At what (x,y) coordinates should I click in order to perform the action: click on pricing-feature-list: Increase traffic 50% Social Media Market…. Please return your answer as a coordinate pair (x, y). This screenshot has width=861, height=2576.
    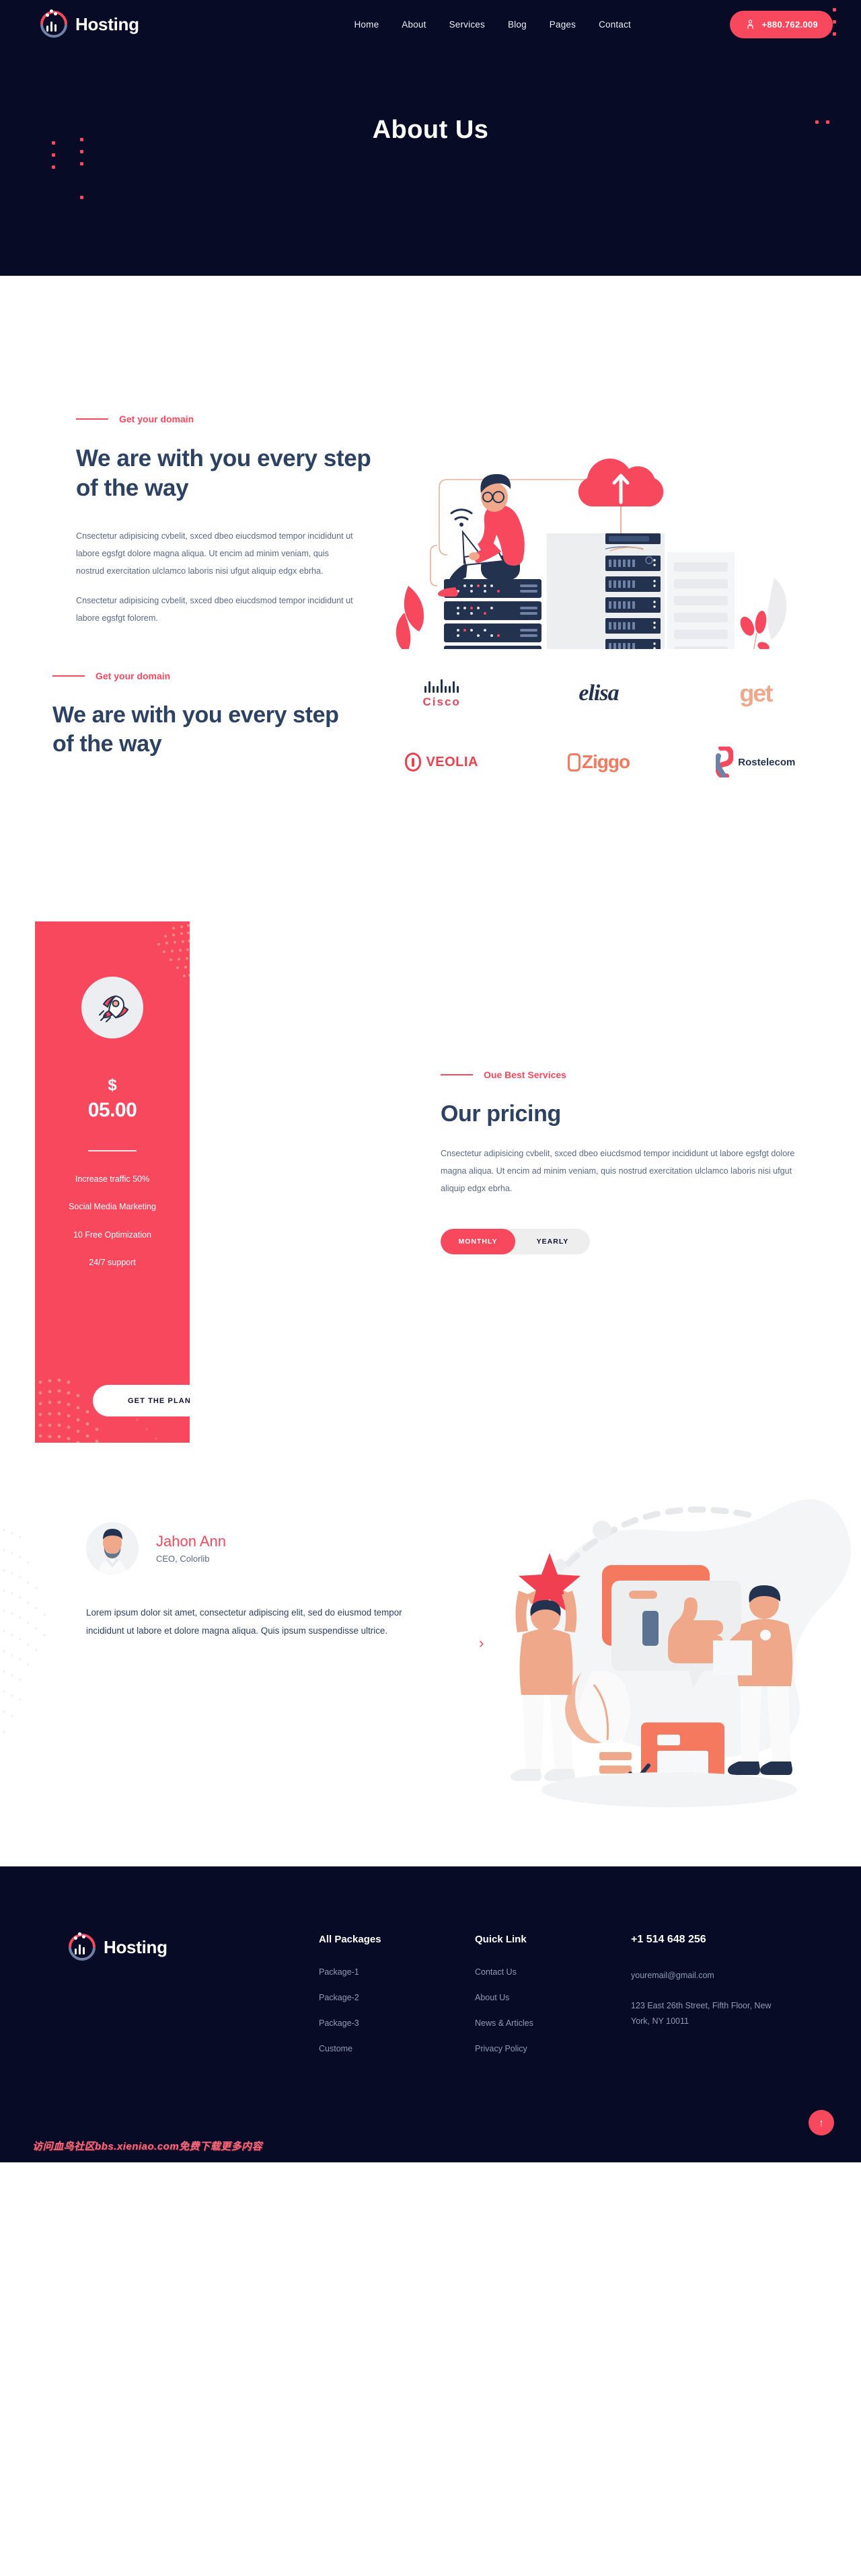
    Looking at the image, I should click on (112, 1227).